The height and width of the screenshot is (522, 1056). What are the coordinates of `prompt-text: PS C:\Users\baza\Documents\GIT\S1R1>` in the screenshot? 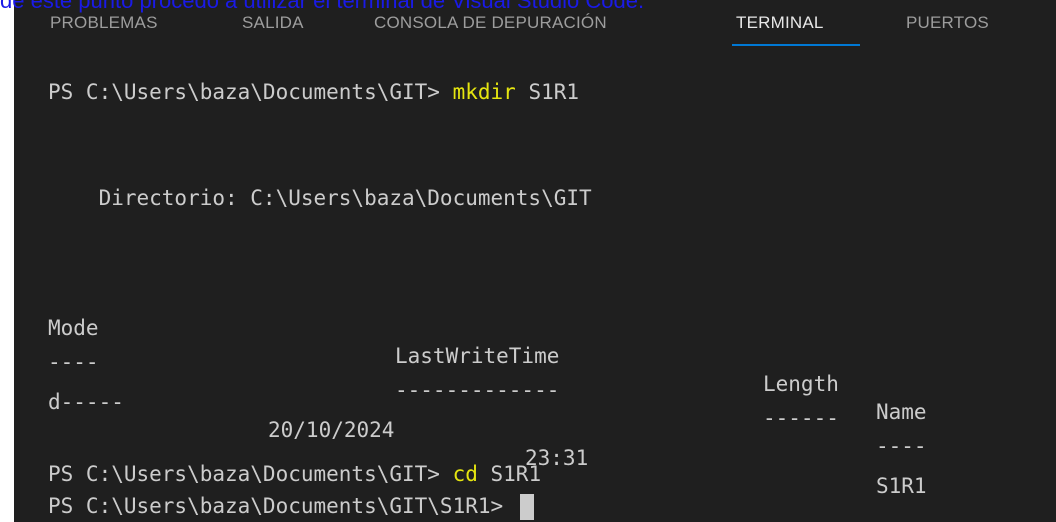 It's located at (282, 506).